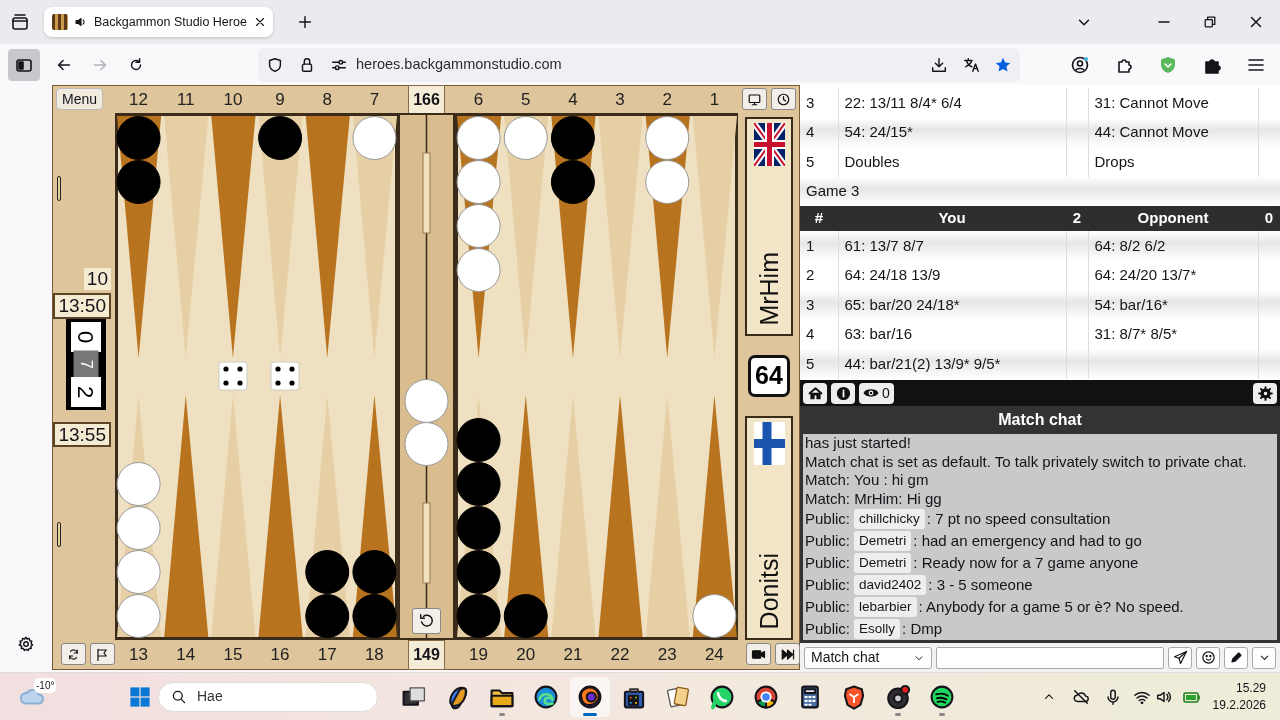 Image resolution: width=1280 pixels, height=720 pixels. Describe the element at coordinates (185, 99) in the screenshot. I see `point-number: 11` at that location.